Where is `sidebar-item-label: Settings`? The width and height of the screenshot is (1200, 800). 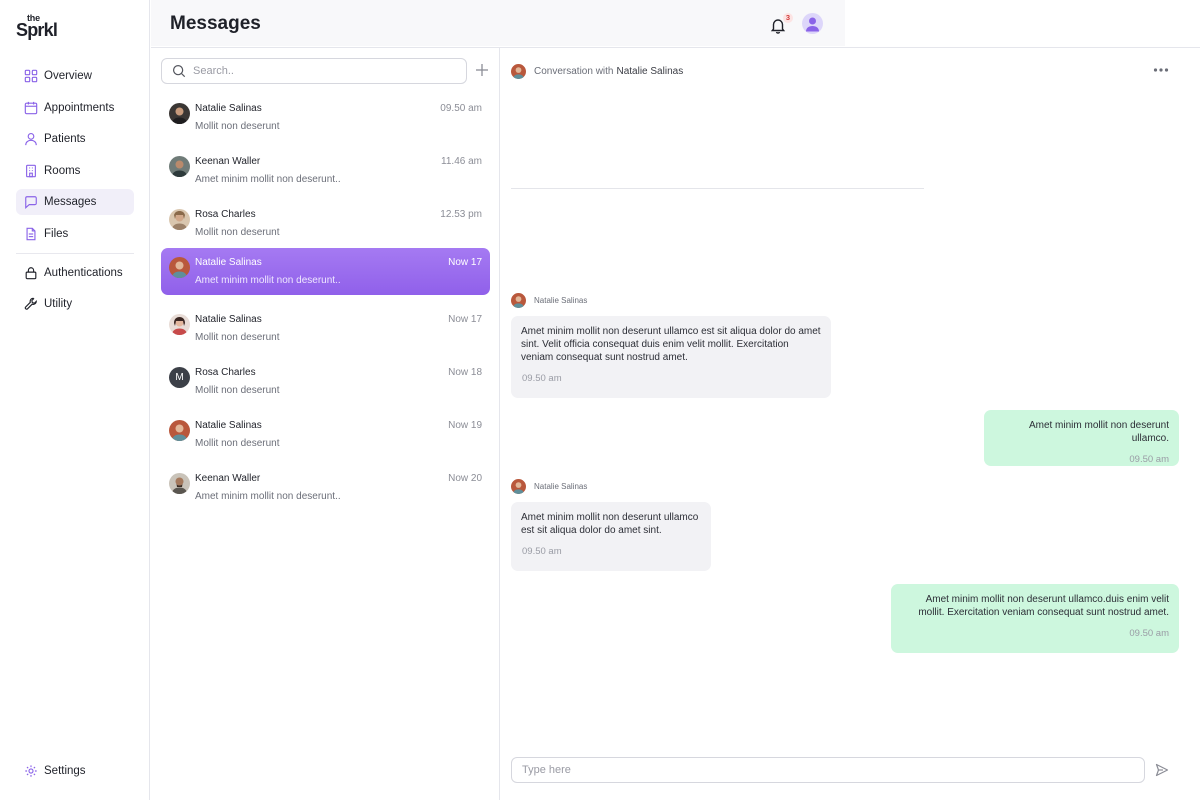
sidebar-item-label: Settings is located at coordinates (65, 771).